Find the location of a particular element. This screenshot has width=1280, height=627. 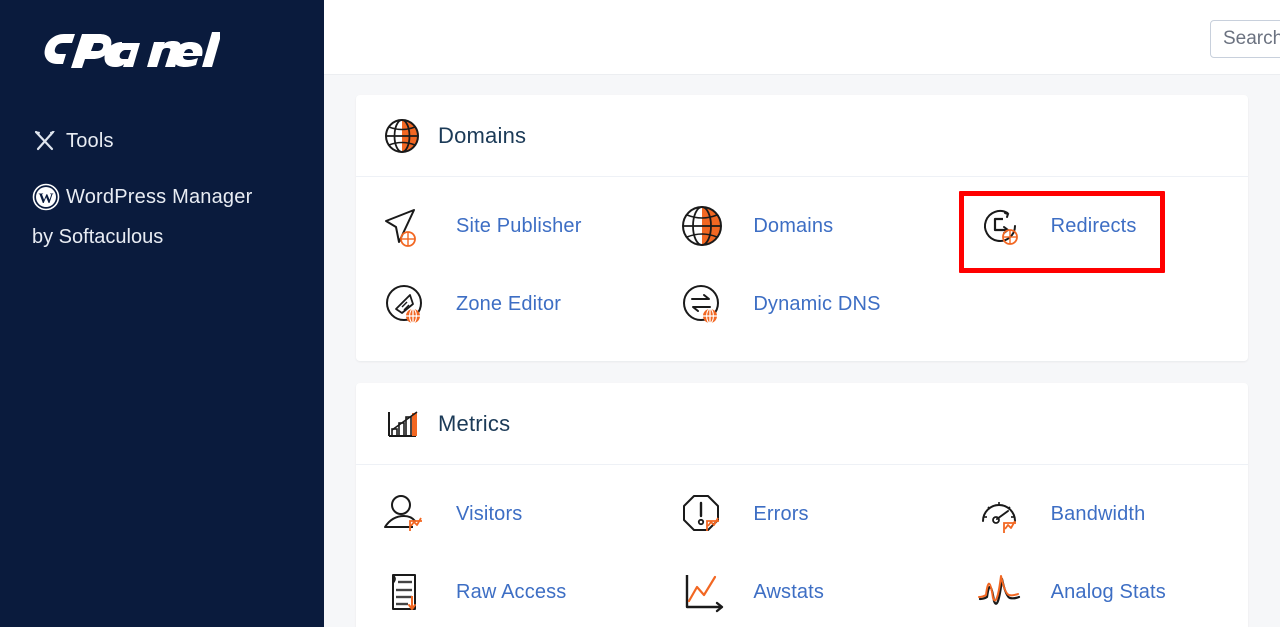

line-graph-icon is located at coordinates (715, 592).